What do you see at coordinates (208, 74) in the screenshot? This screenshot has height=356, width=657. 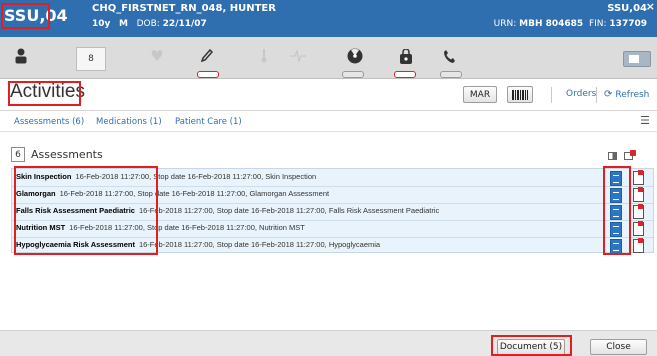 I see `pen-status-bar` at bounding box center [208, 74].